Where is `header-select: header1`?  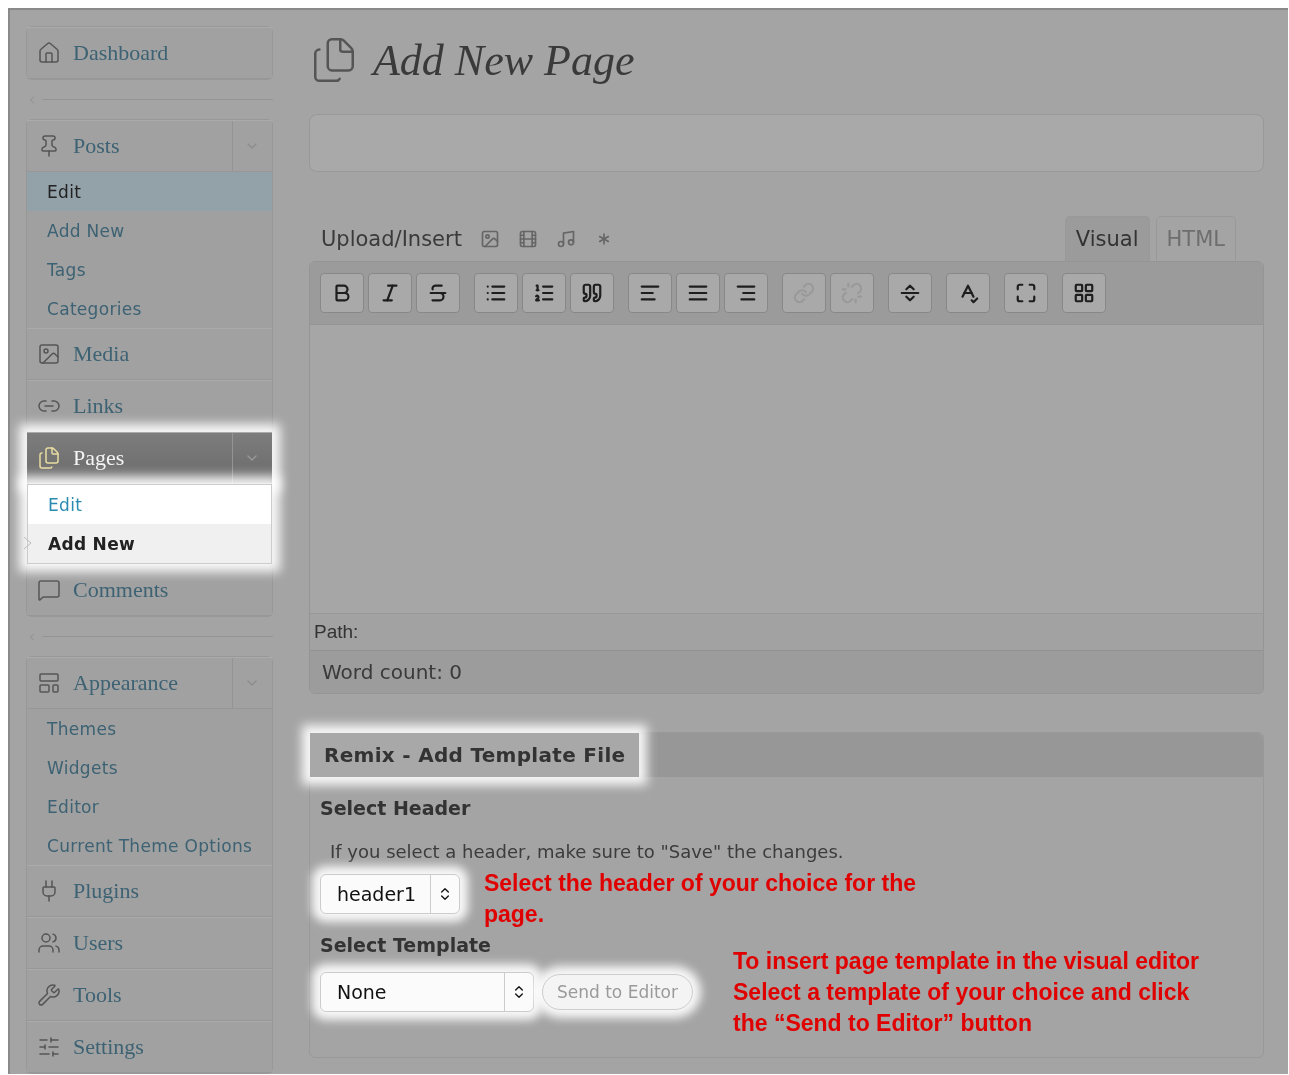
header-select: header1 is located at coordinates (390, 894).